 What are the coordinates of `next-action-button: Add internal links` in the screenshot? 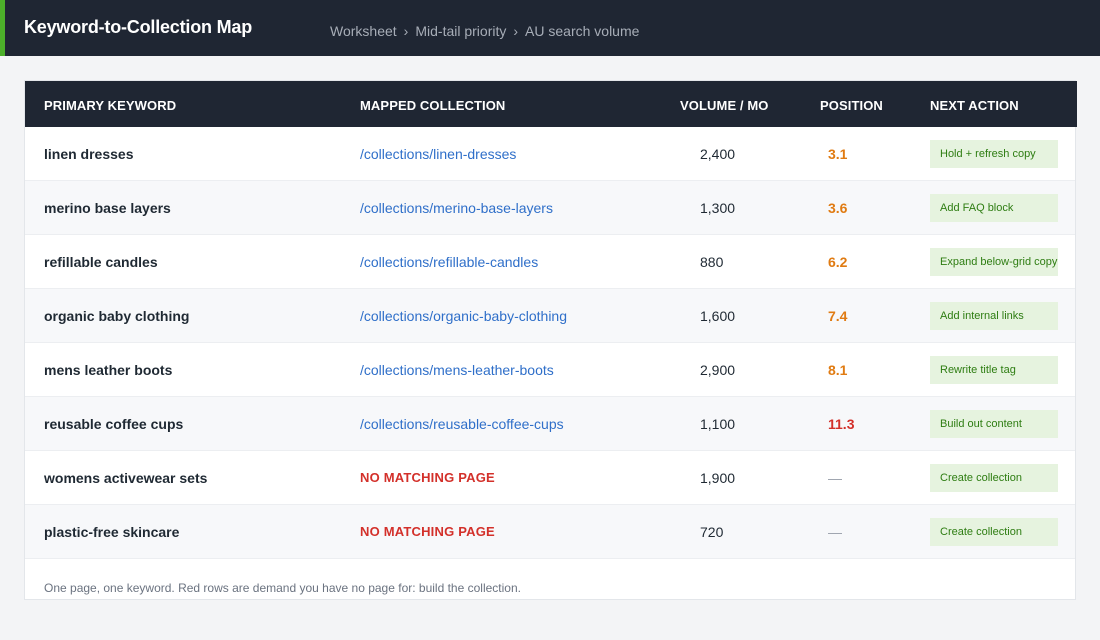 It's located at (994, 315).